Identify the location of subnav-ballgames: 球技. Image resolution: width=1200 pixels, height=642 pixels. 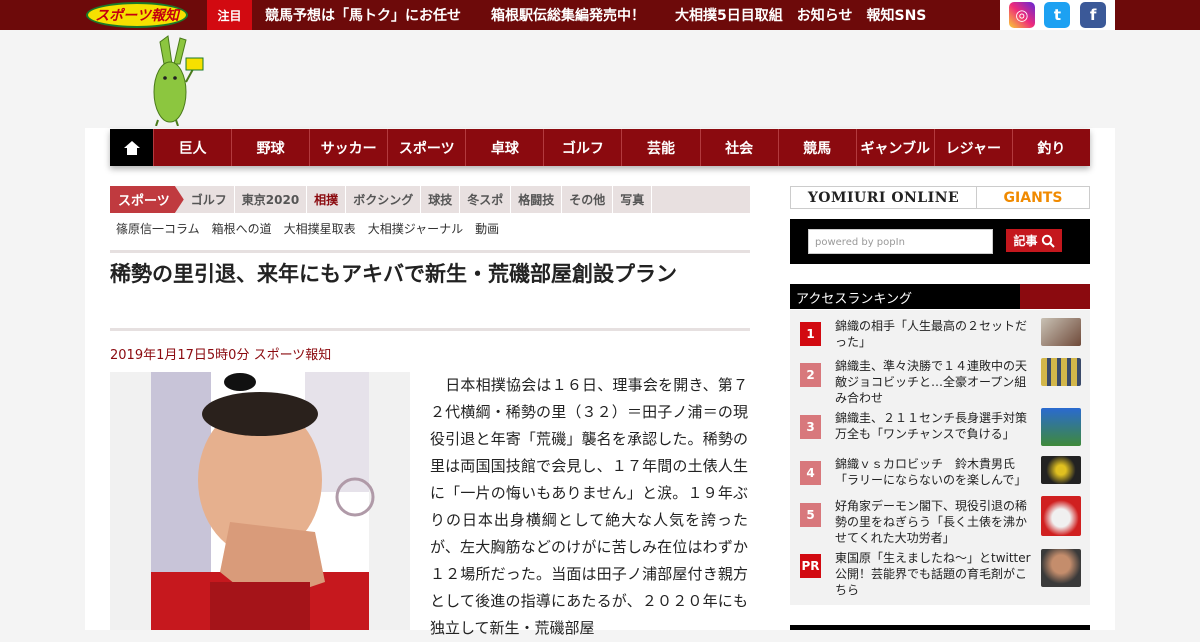
(441, 199).